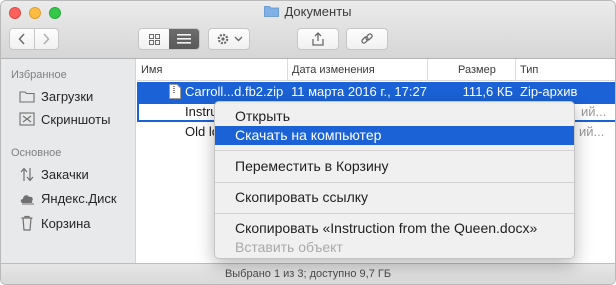 The width and height of the screenshot is (616, 285). I want to click on zip-file-icon, so click(175, 91).